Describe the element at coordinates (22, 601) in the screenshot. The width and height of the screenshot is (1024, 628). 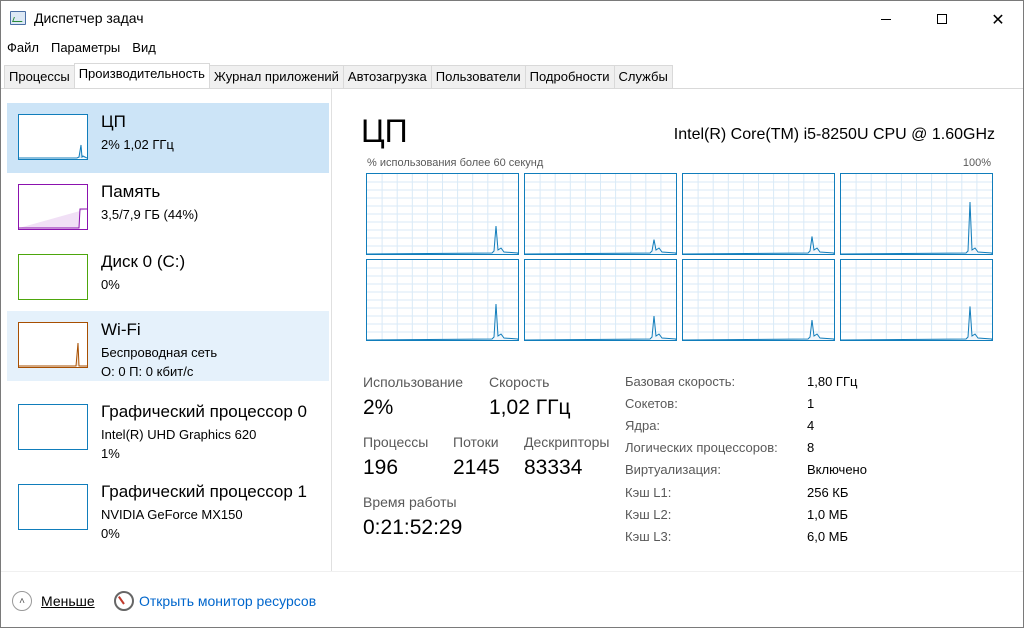
I see `chevron-up-icon: ˄` at that location.